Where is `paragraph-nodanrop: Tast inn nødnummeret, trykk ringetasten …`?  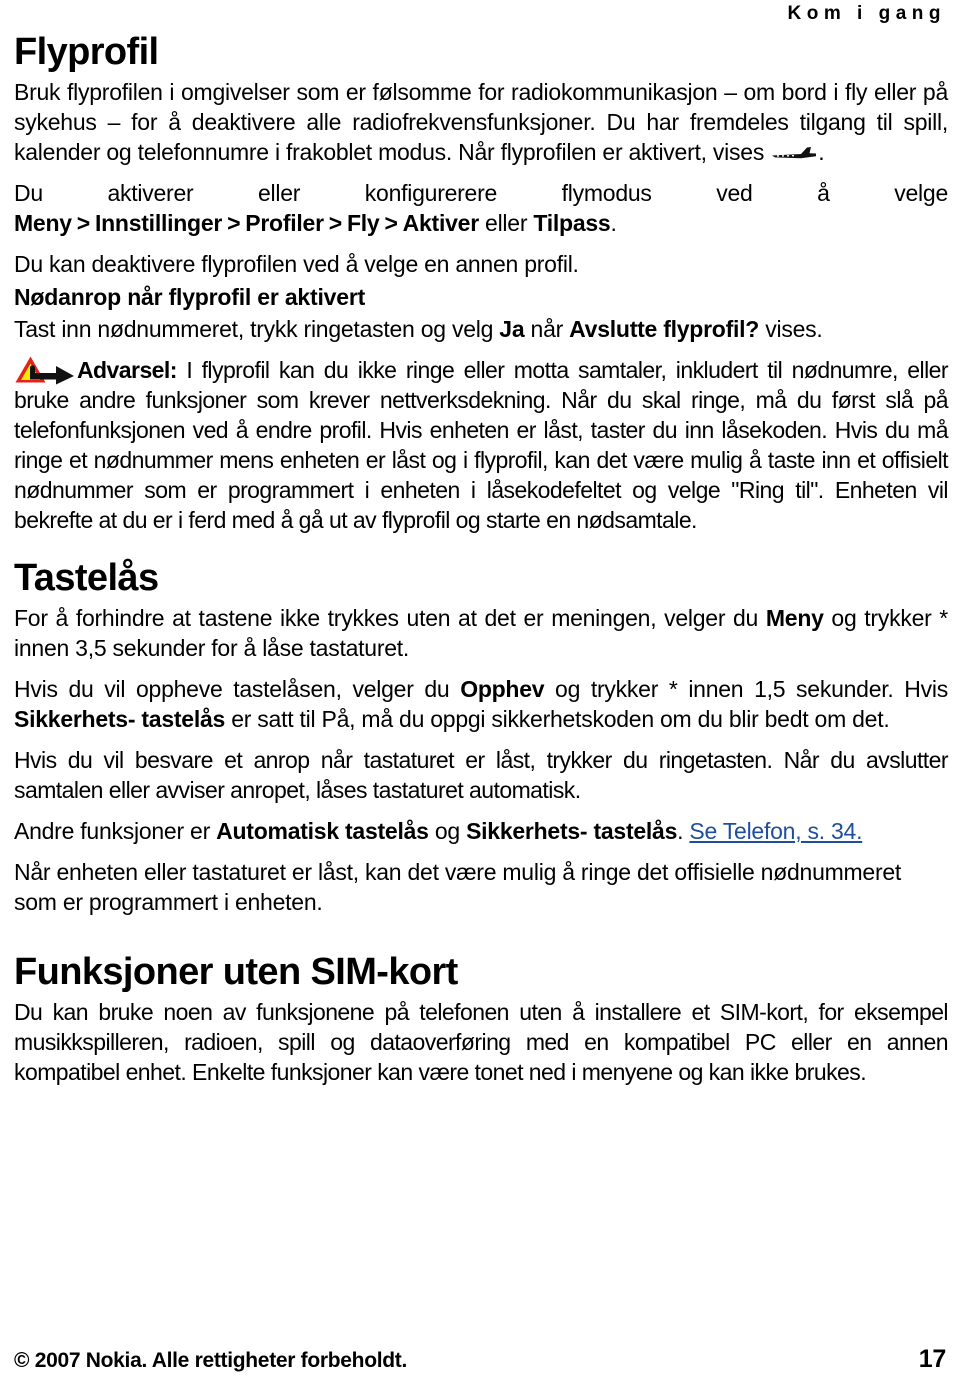
paragraph-nodanrop: Tast inn nødnummeret, trykk ringetasten … is located at coordinates (481, 329).